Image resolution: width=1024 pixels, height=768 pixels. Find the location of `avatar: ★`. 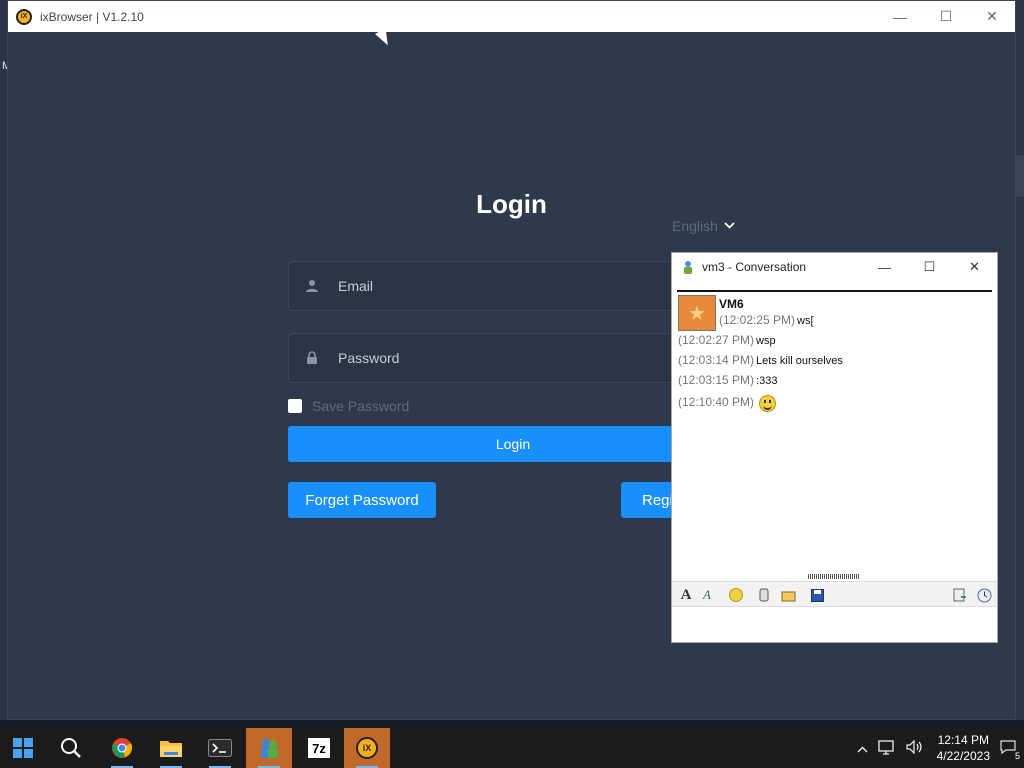

avatar: ★ is located at coordinates (697, 313).